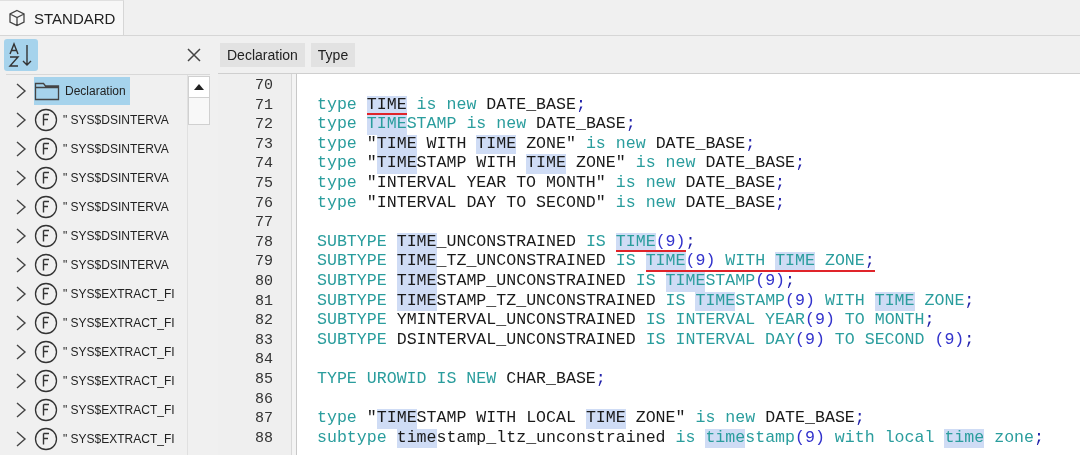 The image size is (1080, 455). Describe the element at coordinates (264, 438) in the screenshot. I see `line-number: 88` at that location.